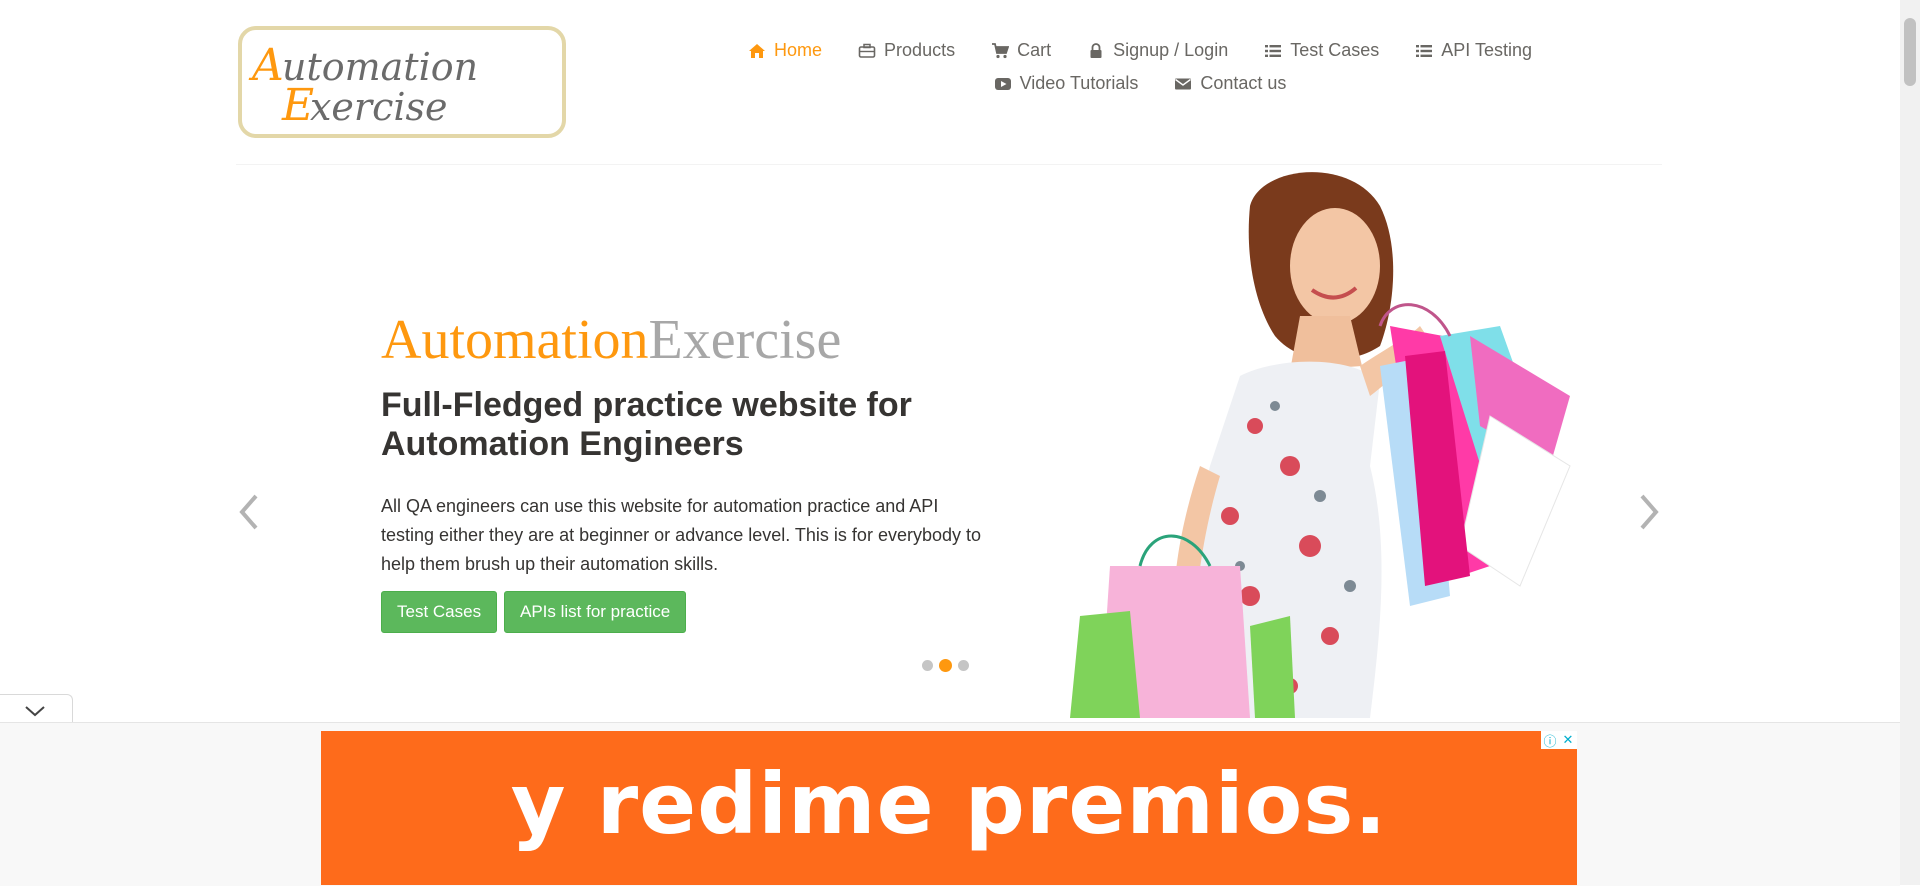  I want to click on slide-brand-title: AutomationExercise, so click(611, 340).